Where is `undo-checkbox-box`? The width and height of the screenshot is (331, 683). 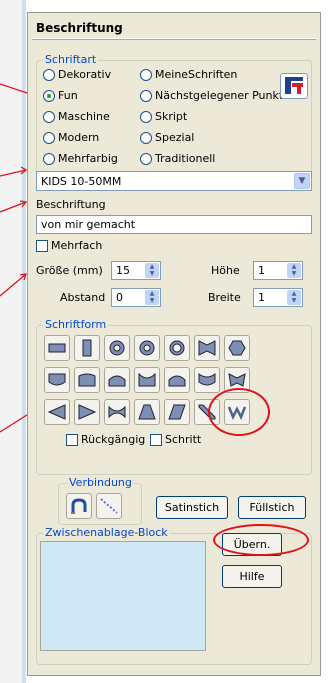 undo-checkbox-box is located at coordinates (72, 439).